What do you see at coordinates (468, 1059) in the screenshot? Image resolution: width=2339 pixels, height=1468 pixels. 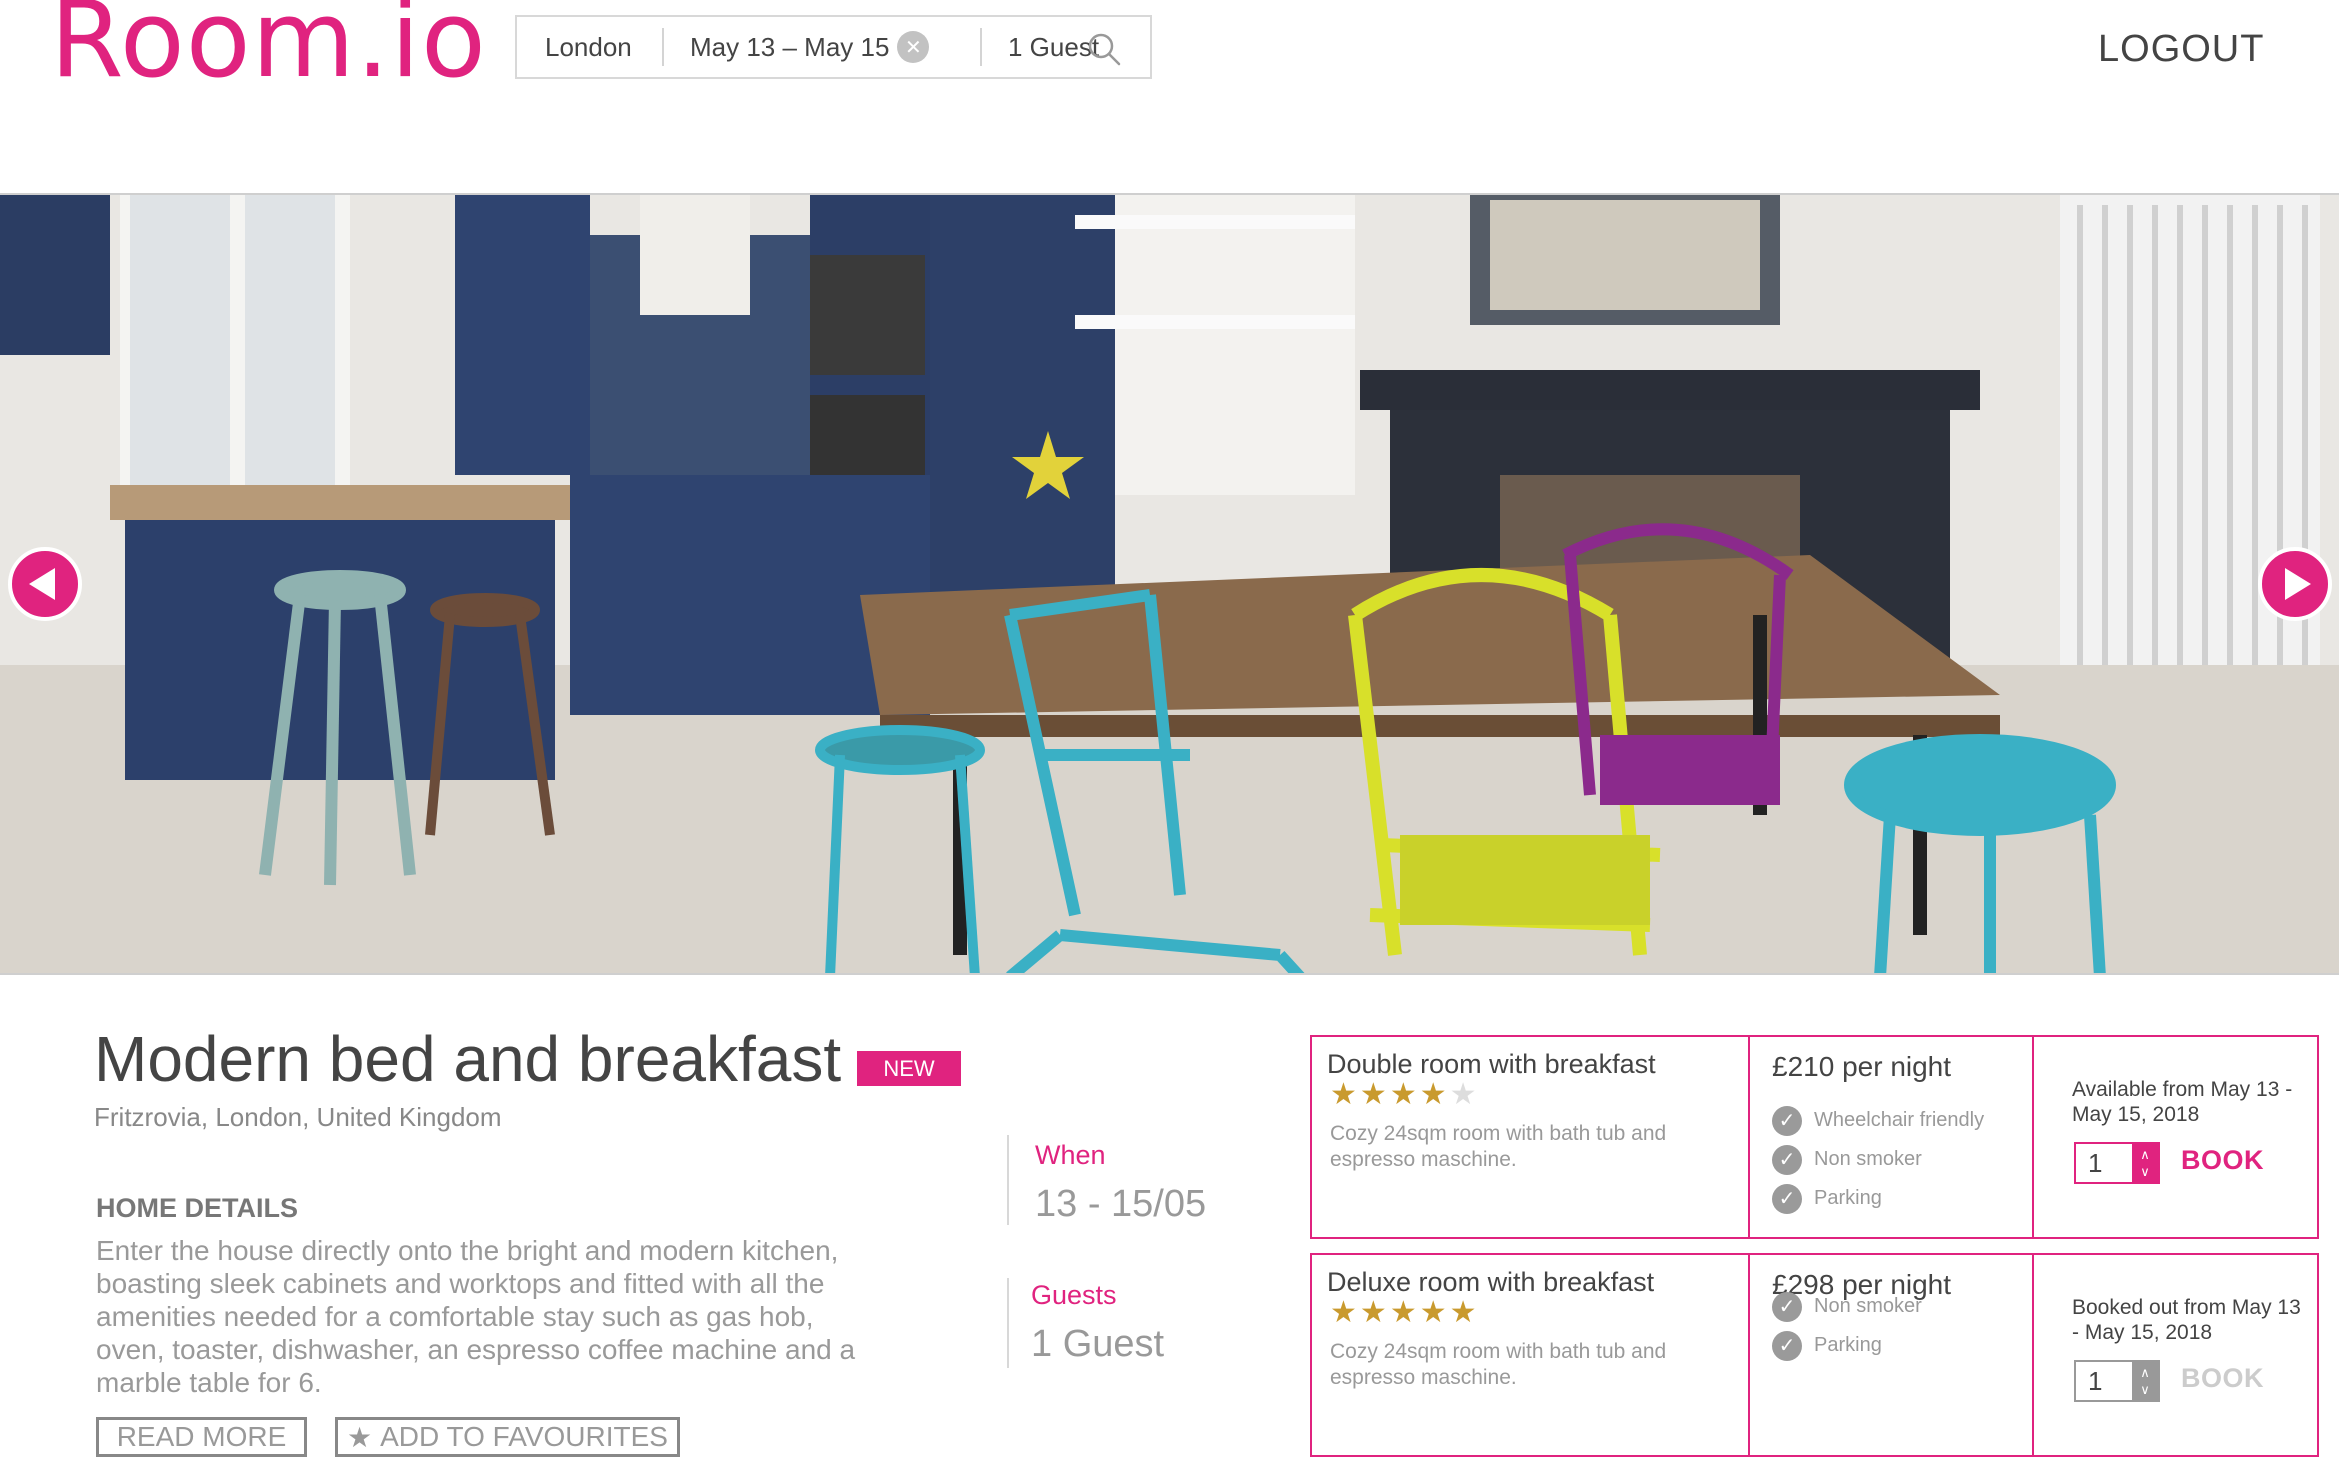 I see `listing-title: Modern bed and breakfast` at bounding box center [468, 1059].